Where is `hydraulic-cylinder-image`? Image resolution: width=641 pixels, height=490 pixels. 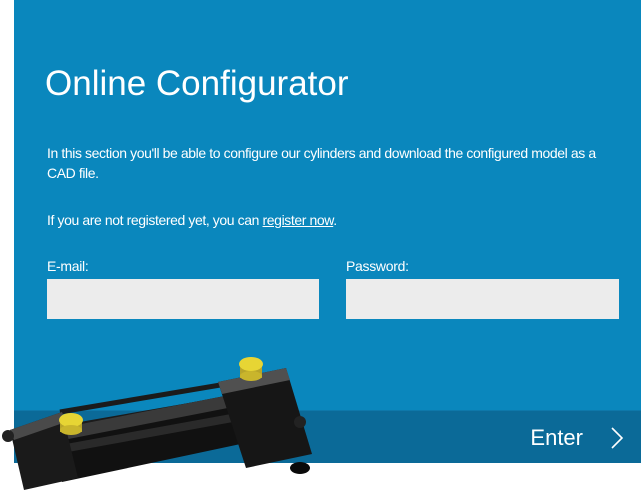
hydraulic-cylinder-image is located at coordinates (157, 423).